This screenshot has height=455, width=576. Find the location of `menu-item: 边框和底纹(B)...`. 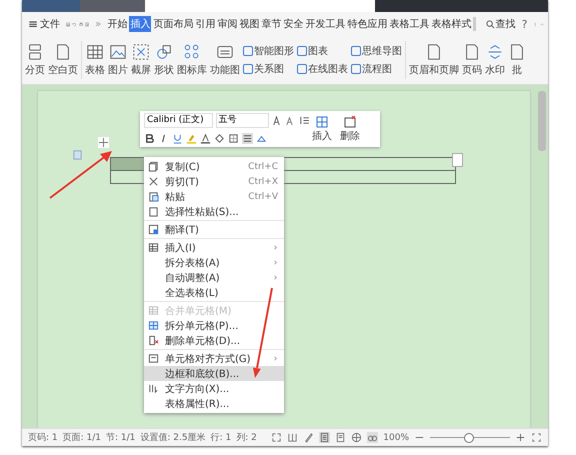

menu-item: 边框和底纹(B)... is located at coordinates (214, 373).